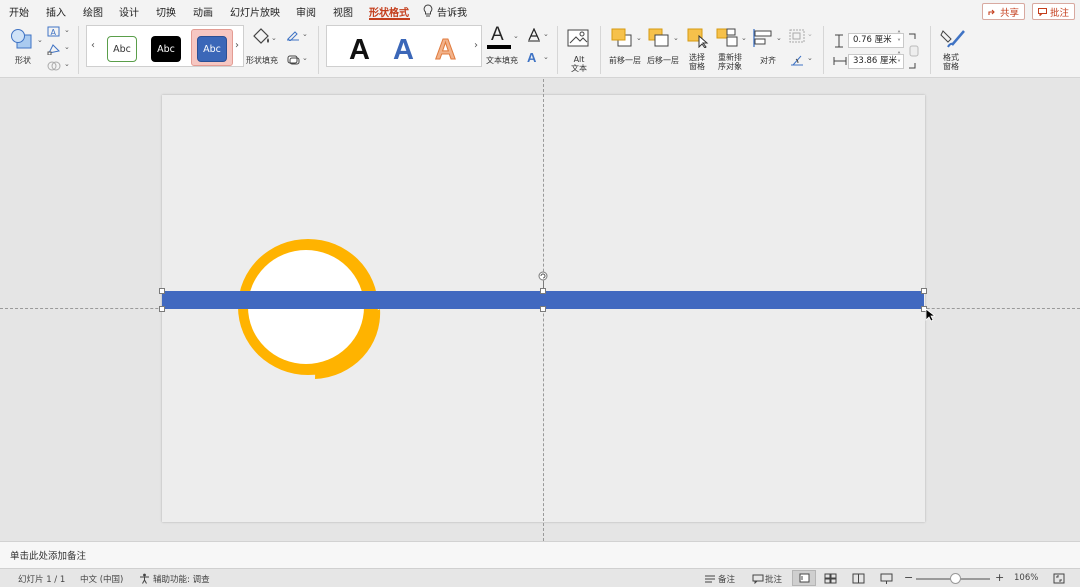  Describe the element at coordinates (255, 11) in the screenshot. I see `tab-slideshow: 幻灯片放映` at that location.